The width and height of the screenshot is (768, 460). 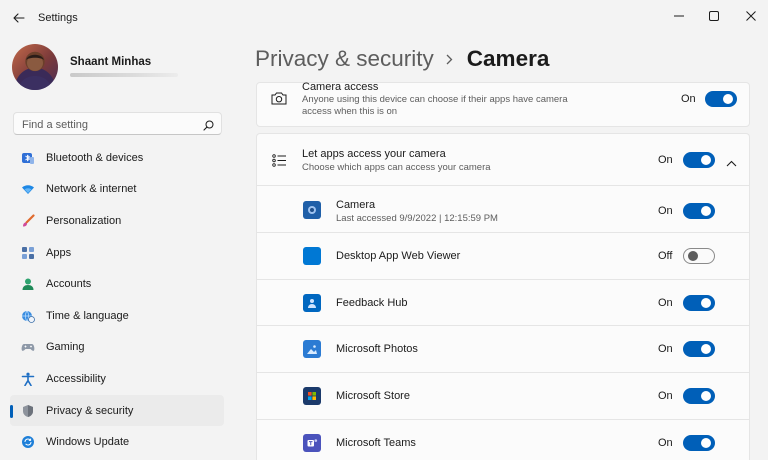 What do you see at coordinates (312, 210) in the screenshot?
I see `camera-app-icon` at bounding box center [312, 210].